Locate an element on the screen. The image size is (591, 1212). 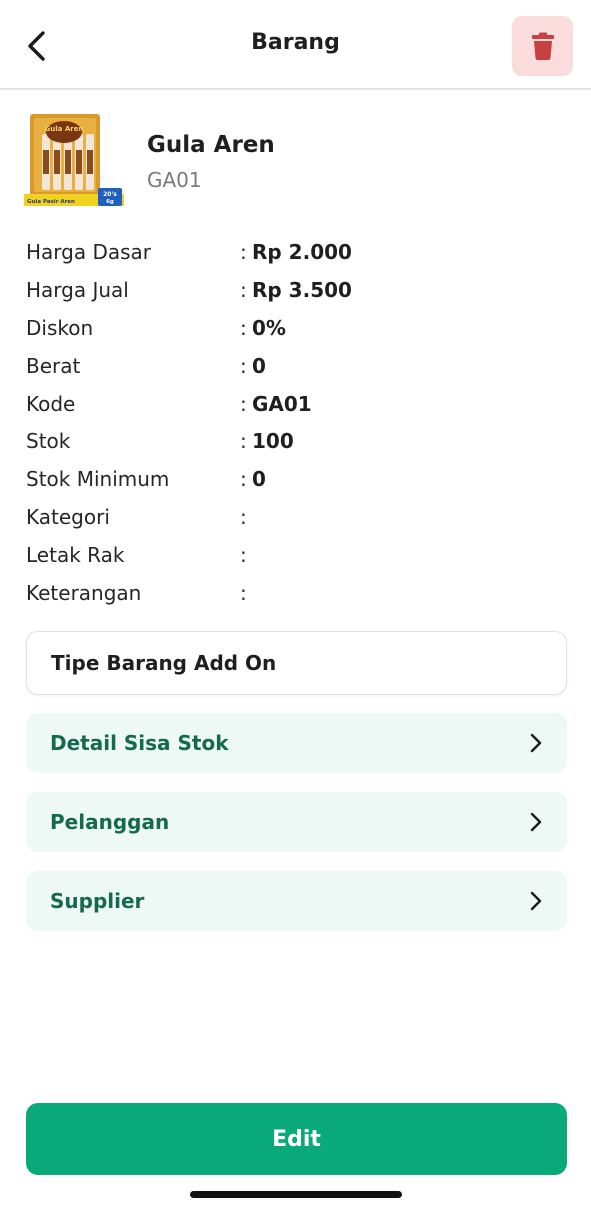
page-title: Barang is located at coordinates (295, 42).